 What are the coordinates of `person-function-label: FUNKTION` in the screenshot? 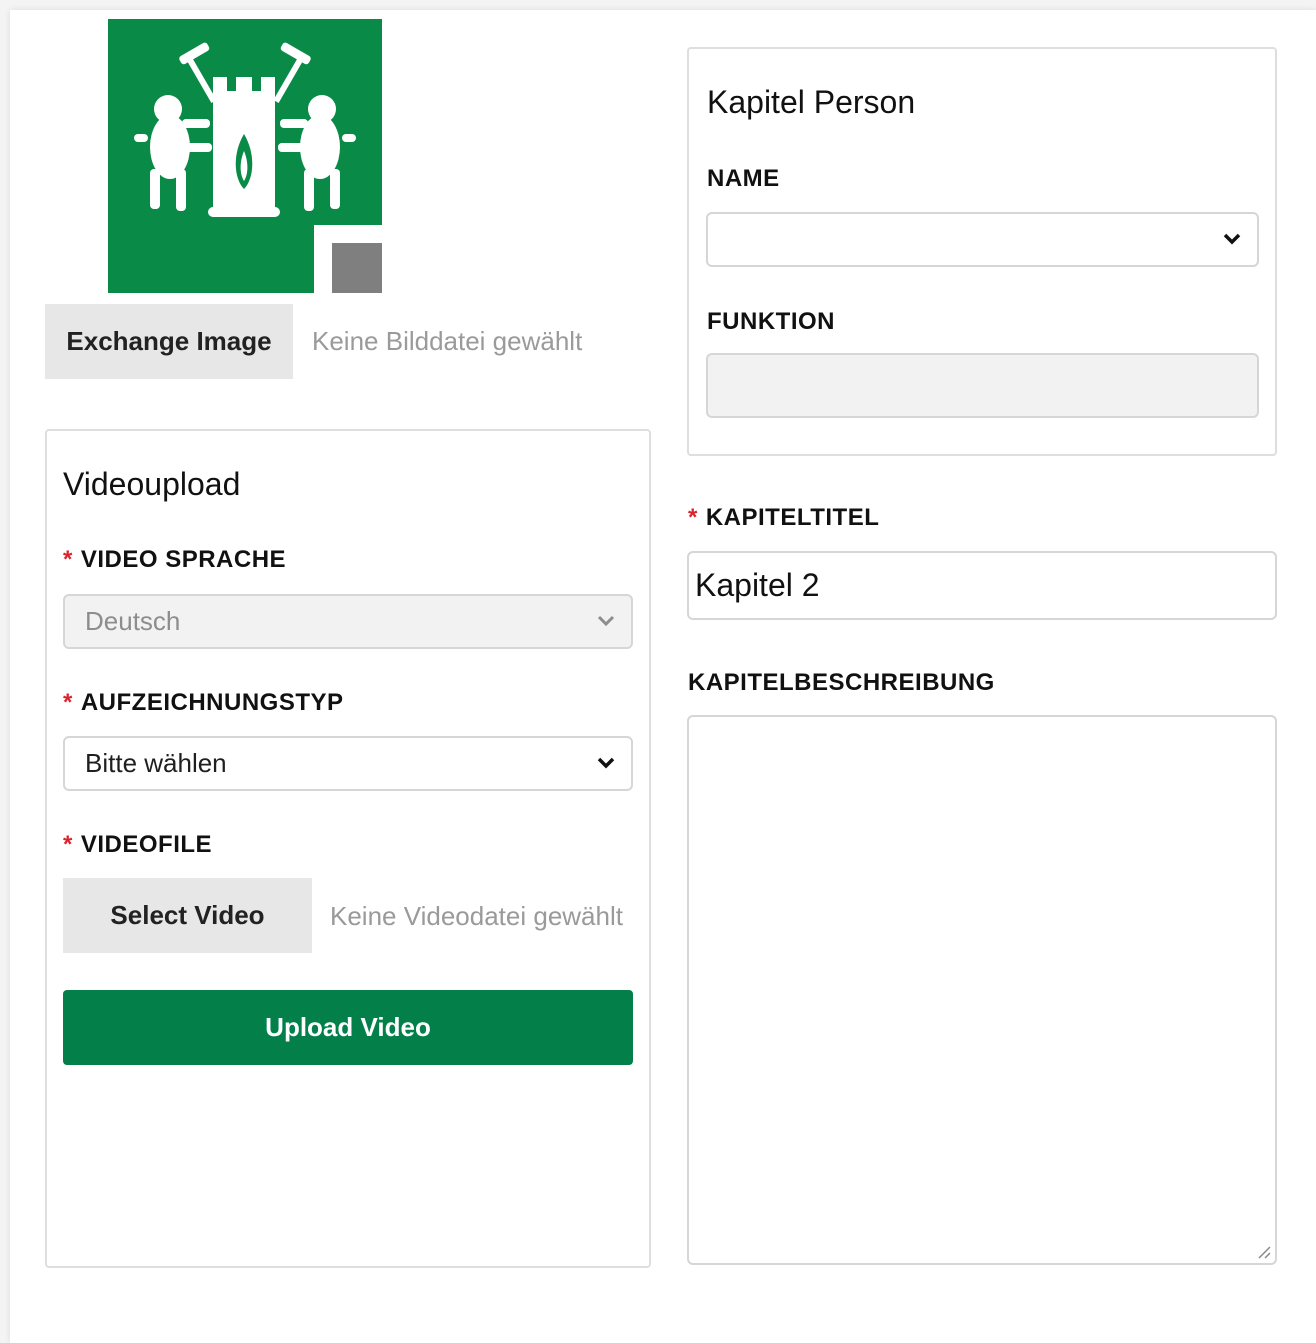 It's located at (771, 321).